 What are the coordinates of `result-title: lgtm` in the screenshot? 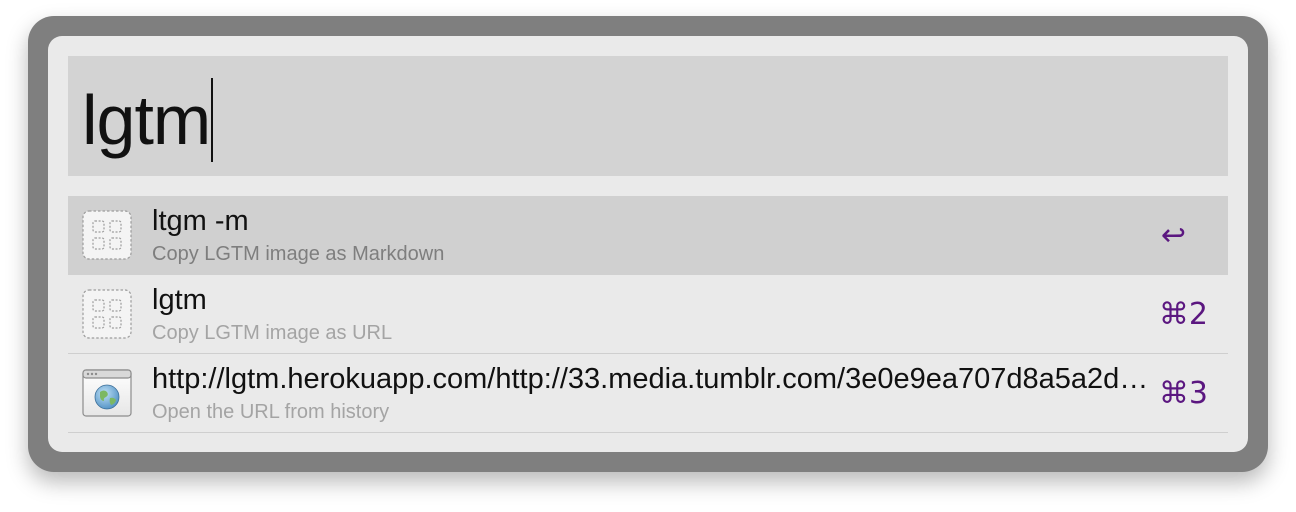 It's located at (179, 300).